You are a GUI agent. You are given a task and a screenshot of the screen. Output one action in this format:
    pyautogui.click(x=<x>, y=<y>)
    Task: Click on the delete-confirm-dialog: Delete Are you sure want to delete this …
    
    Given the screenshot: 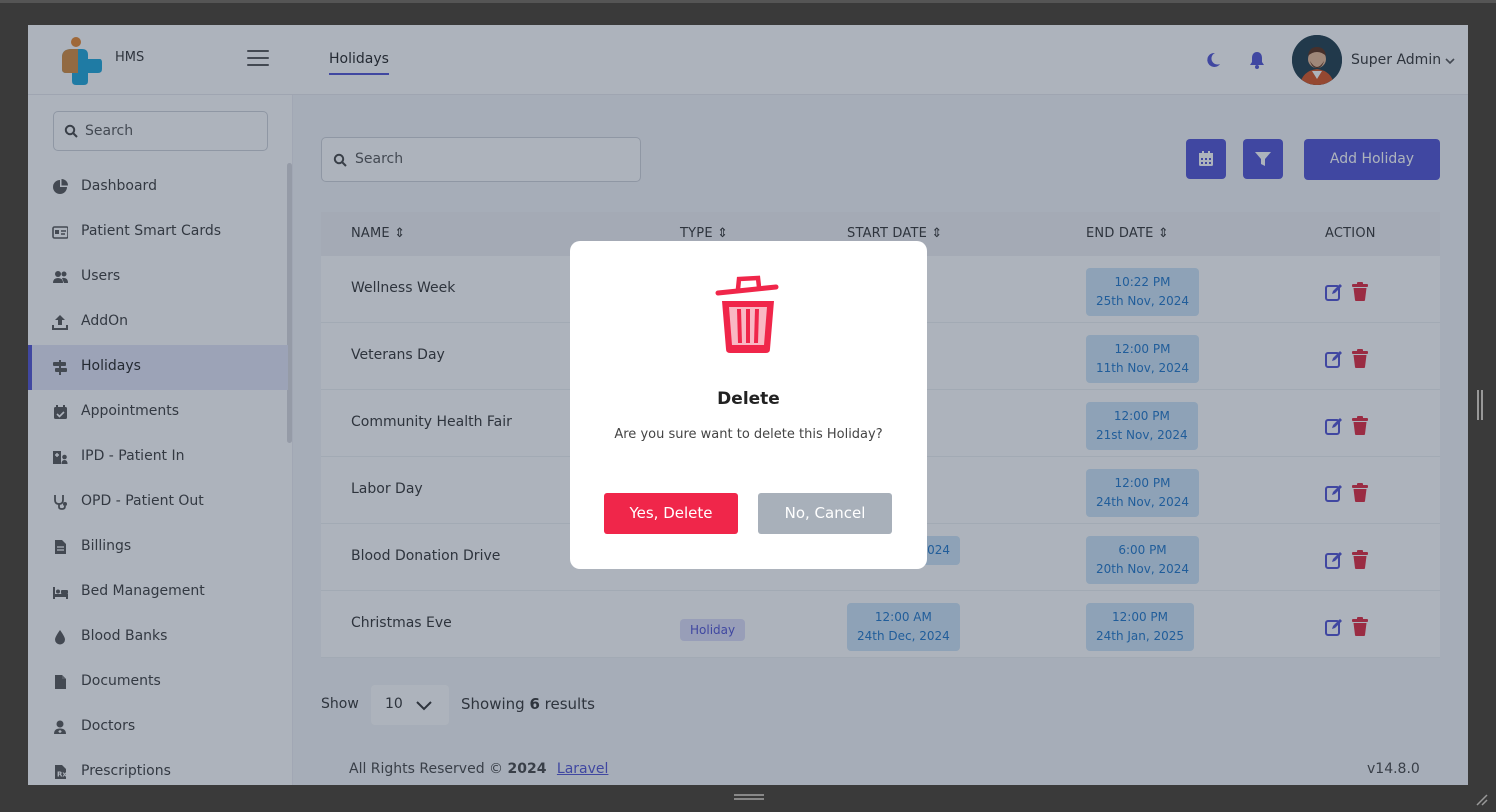 What is the action you would take?
    pyautogui.click(x=748, y=405)
    